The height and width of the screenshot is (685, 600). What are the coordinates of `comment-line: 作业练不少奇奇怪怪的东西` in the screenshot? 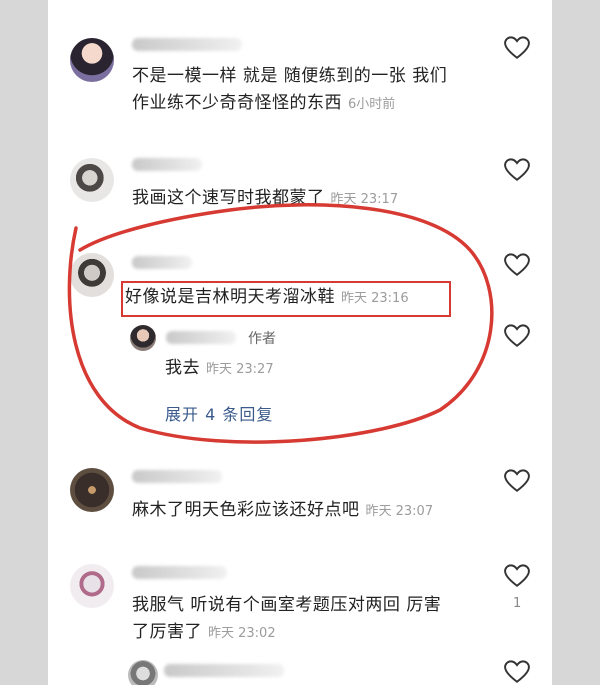 It's located at (237, 103).